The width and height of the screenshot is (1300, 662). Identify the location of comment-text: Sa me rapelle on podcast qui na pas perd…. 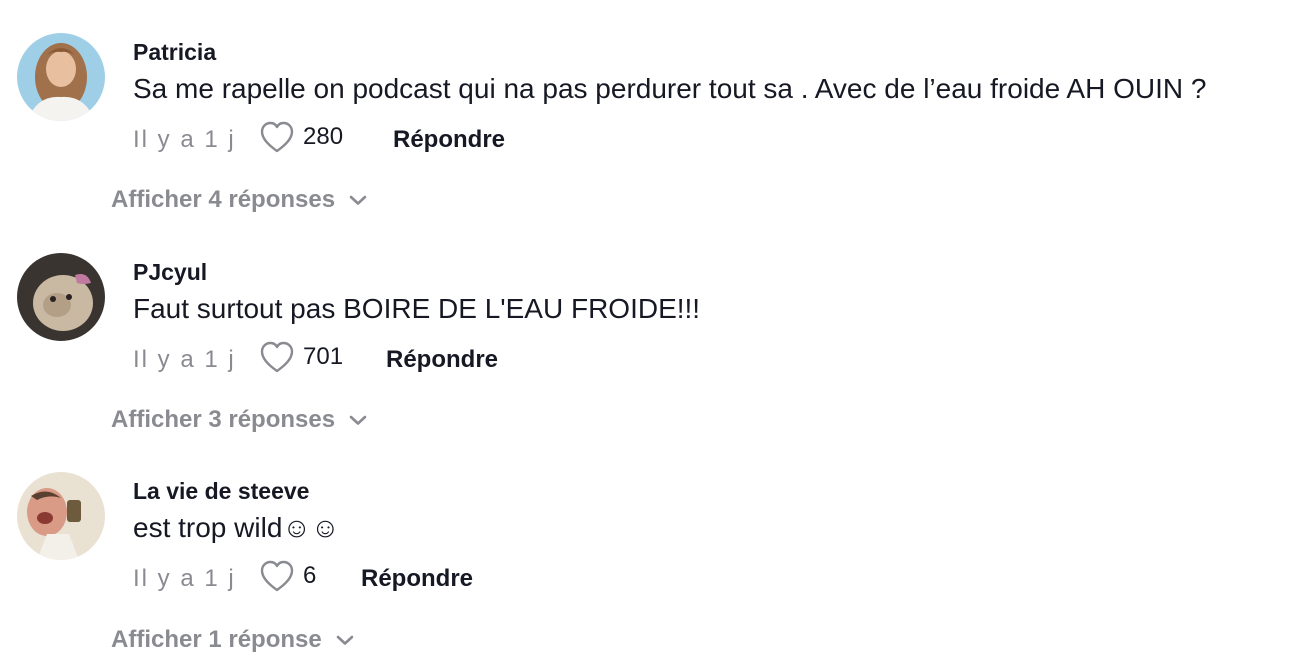
(670, 88).